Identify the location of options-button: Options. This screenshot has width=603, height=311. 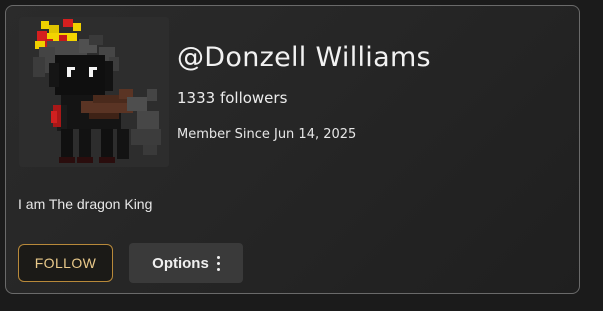
(186, 263).